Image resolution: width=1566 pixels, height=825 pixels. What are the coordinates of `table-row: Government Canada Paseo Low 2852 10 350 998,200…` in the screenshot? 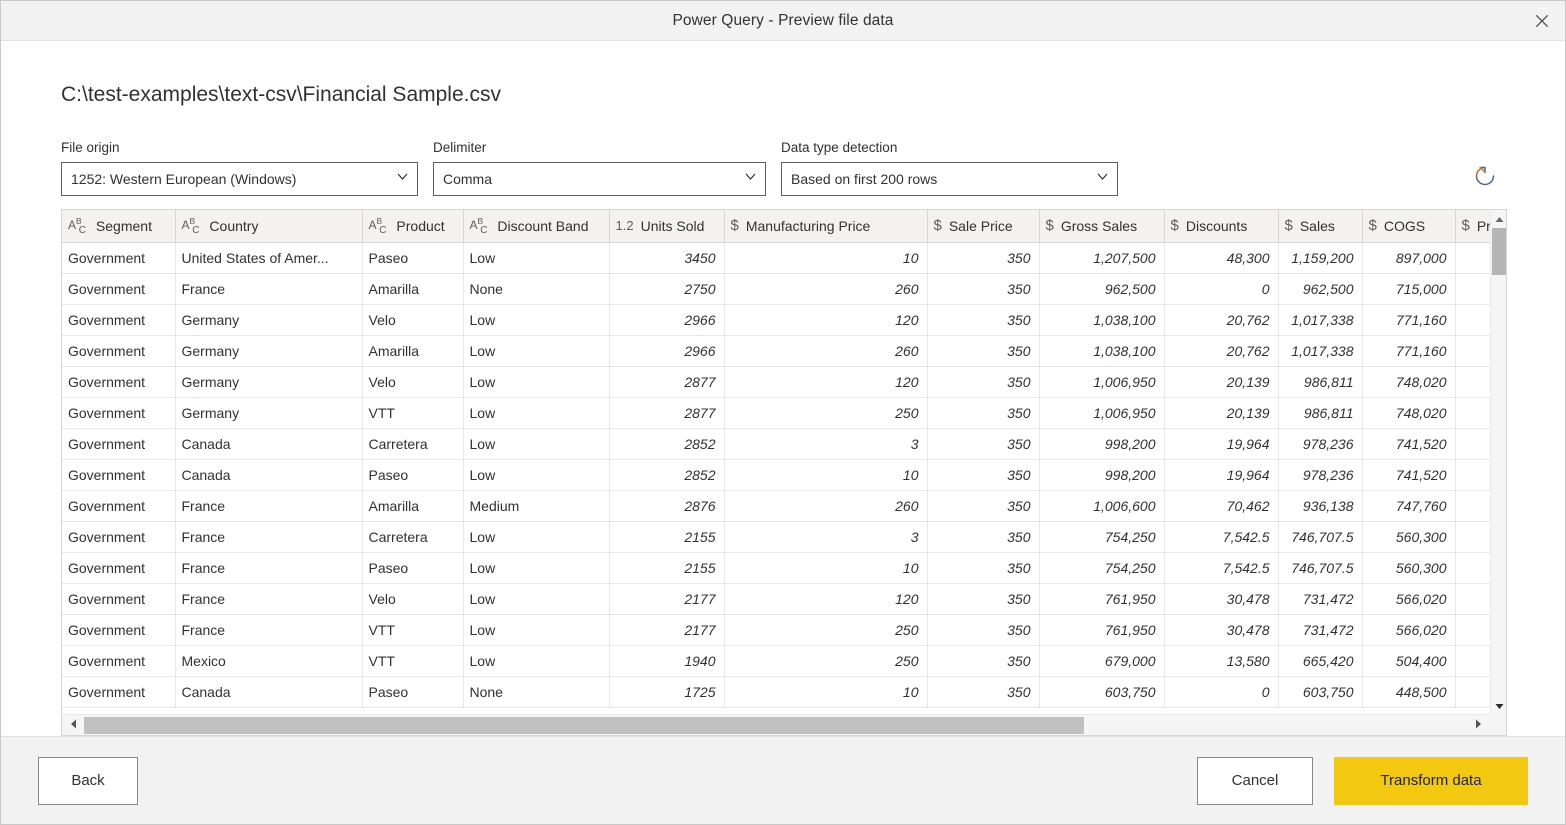 It's located at (776, 475).